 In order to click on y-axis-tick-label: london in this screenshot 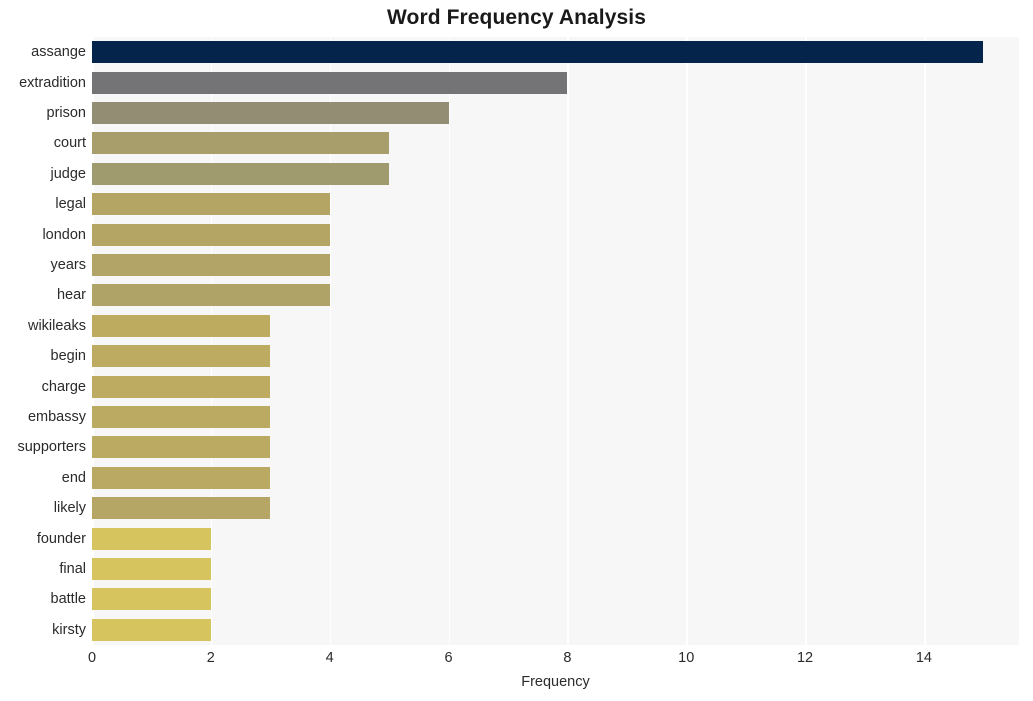, I will do `click(64, 234)`.